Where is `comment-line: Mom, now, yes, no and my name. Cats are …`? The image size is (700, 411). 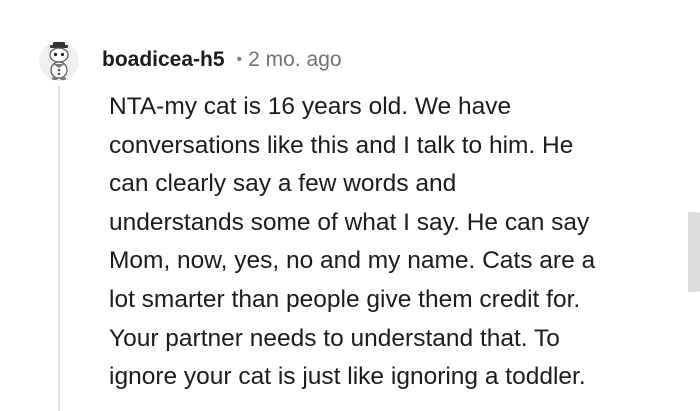
comment-line: Mom, now, yes, no and my name. Cats are … is located at coordinates (352, 261).